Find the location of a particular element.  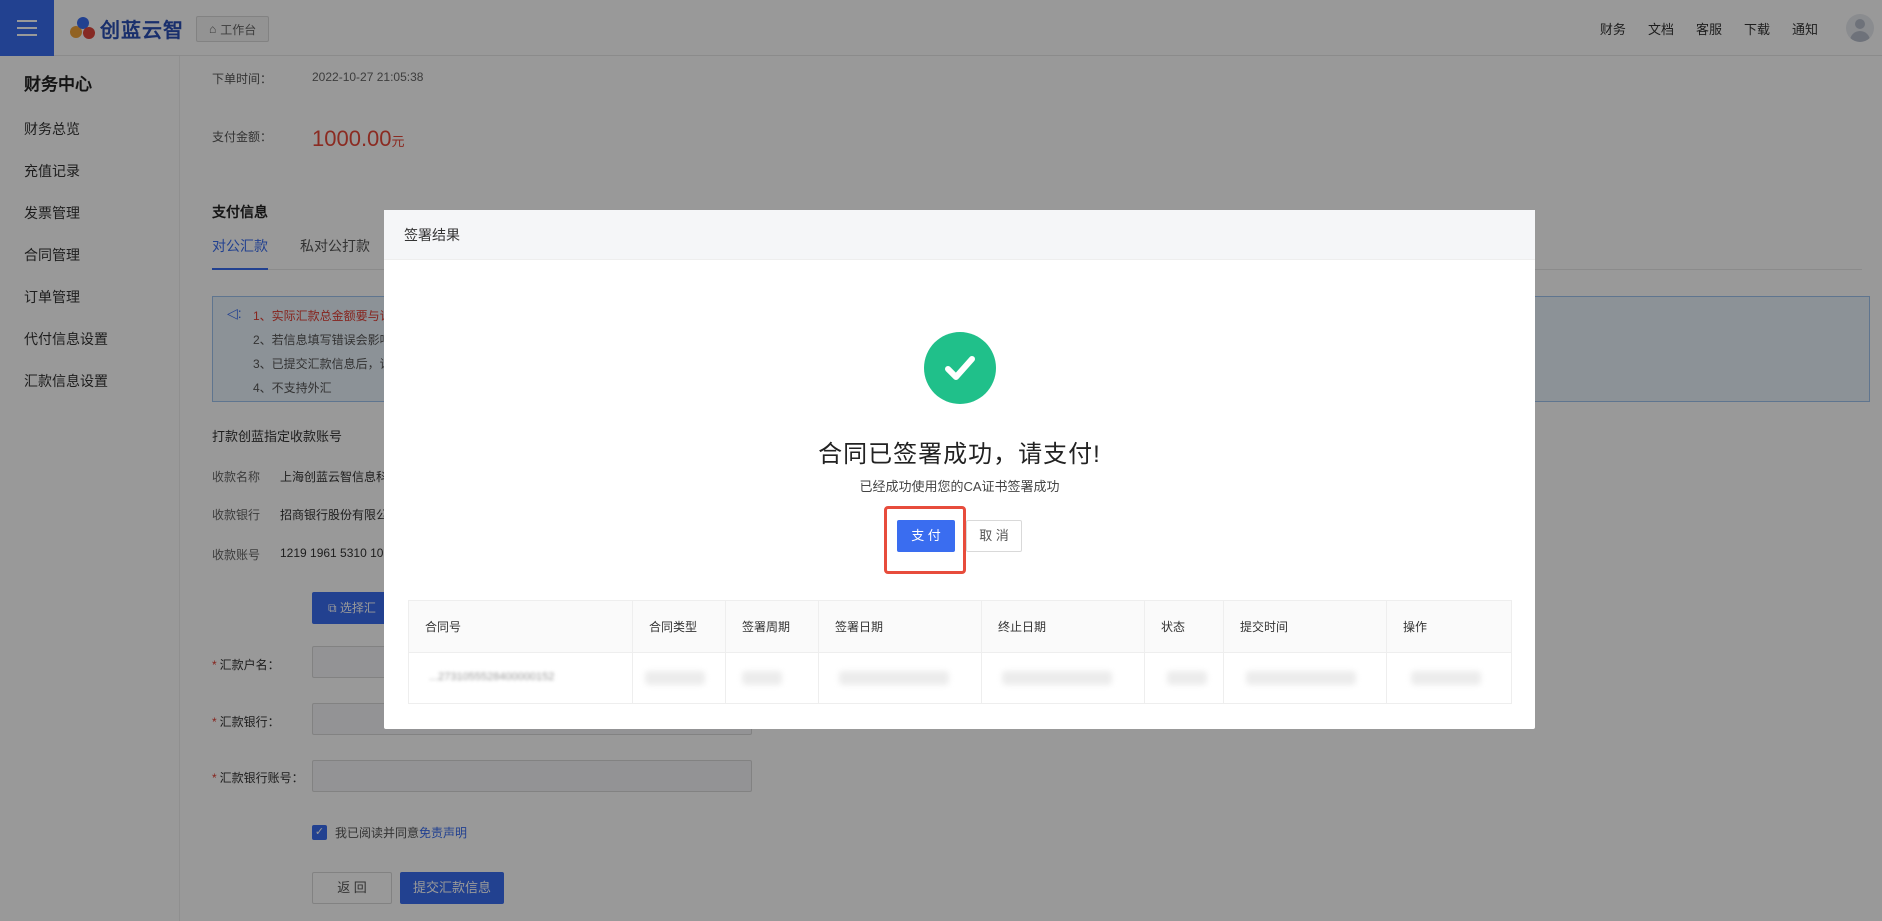

table-row: ...2731055528400000152 is located at coordinates (960, 678).